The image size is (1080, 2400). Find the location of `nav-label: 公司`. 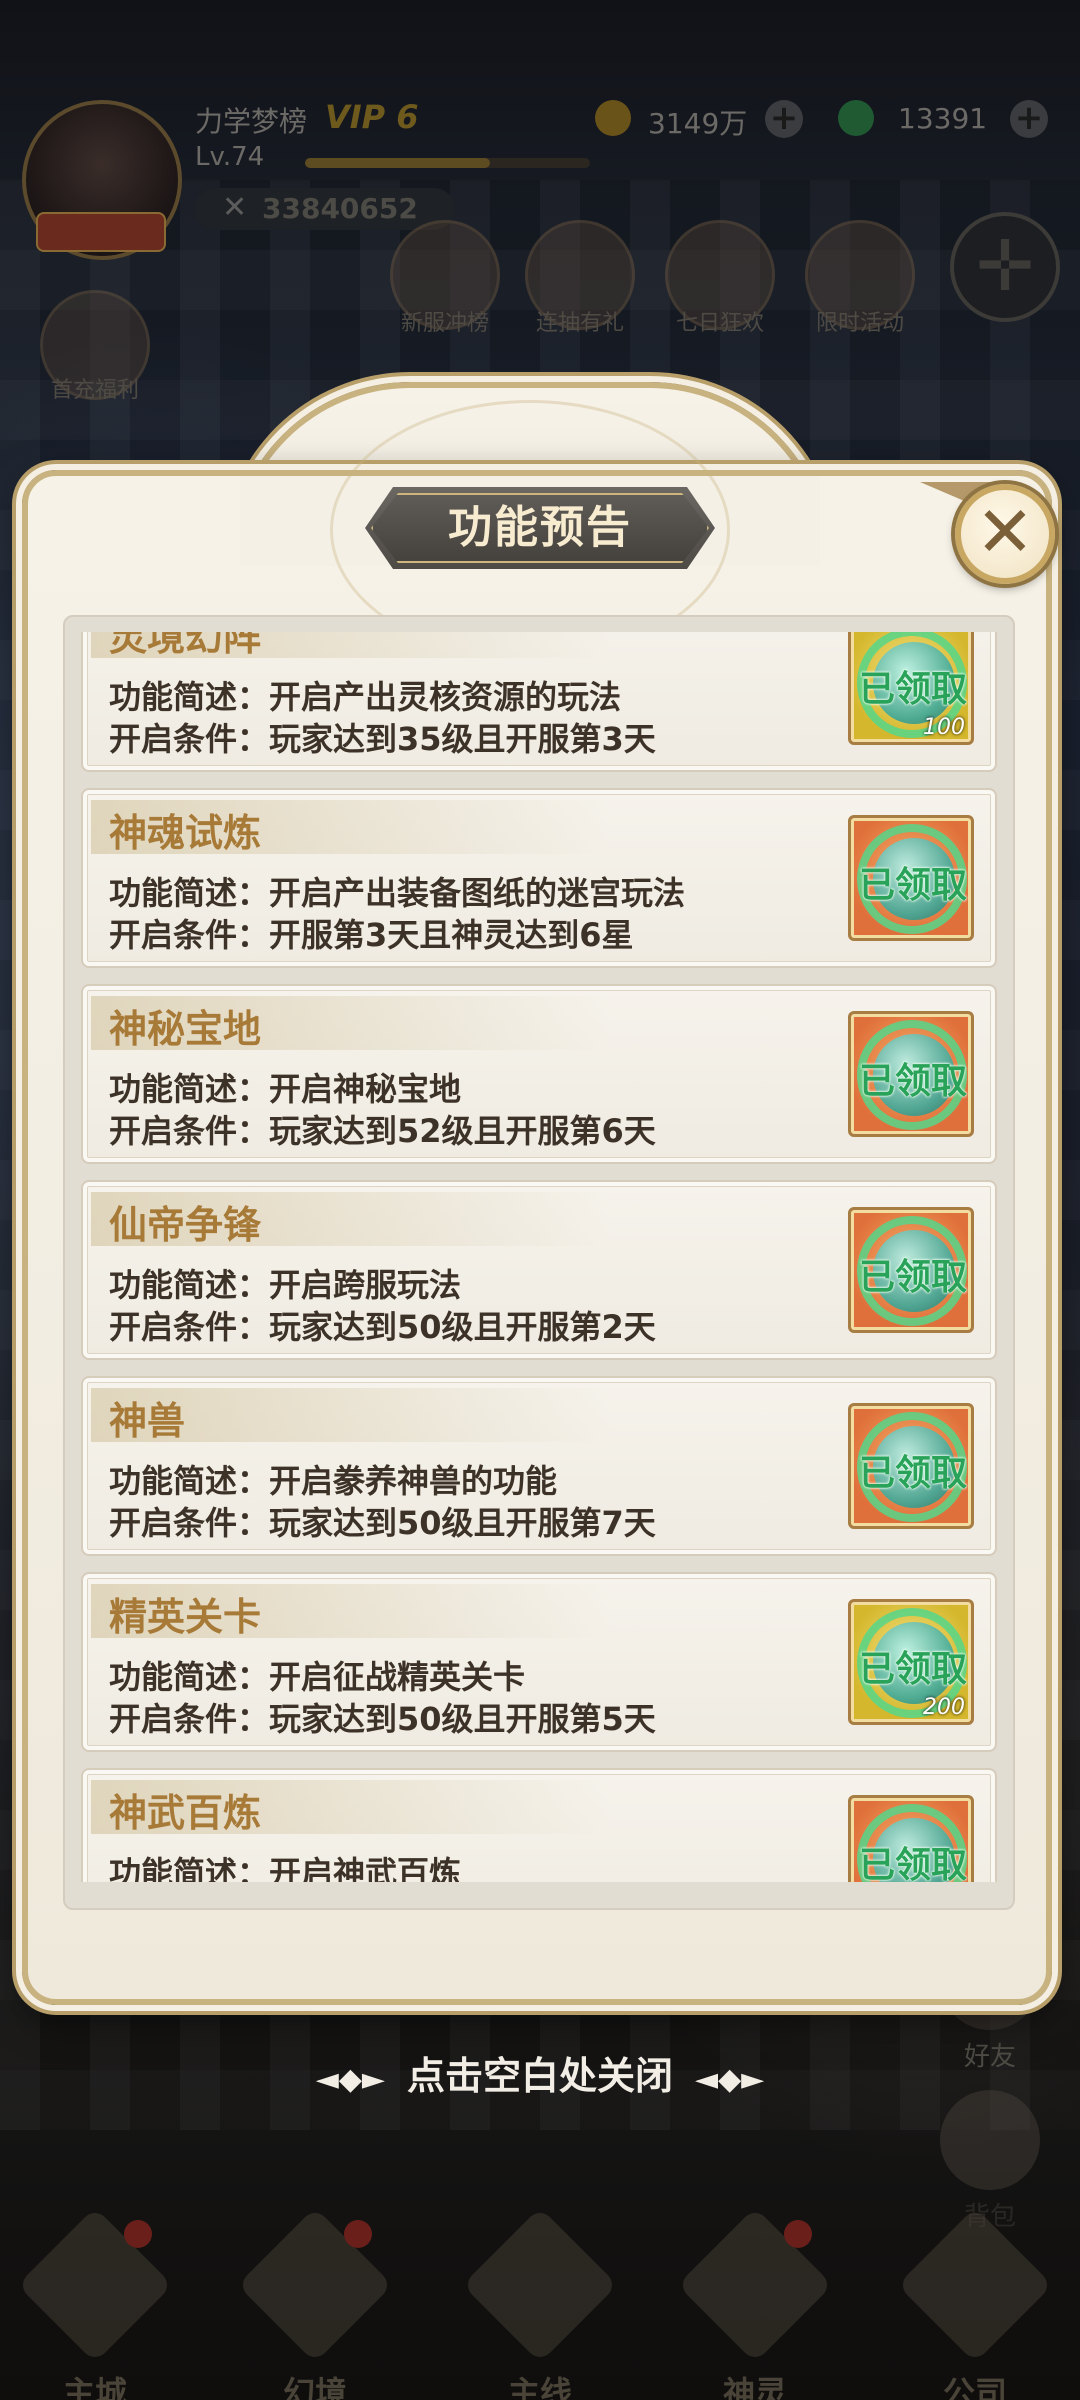

nav-label: 公司 is located at coordinates (974, 2387).